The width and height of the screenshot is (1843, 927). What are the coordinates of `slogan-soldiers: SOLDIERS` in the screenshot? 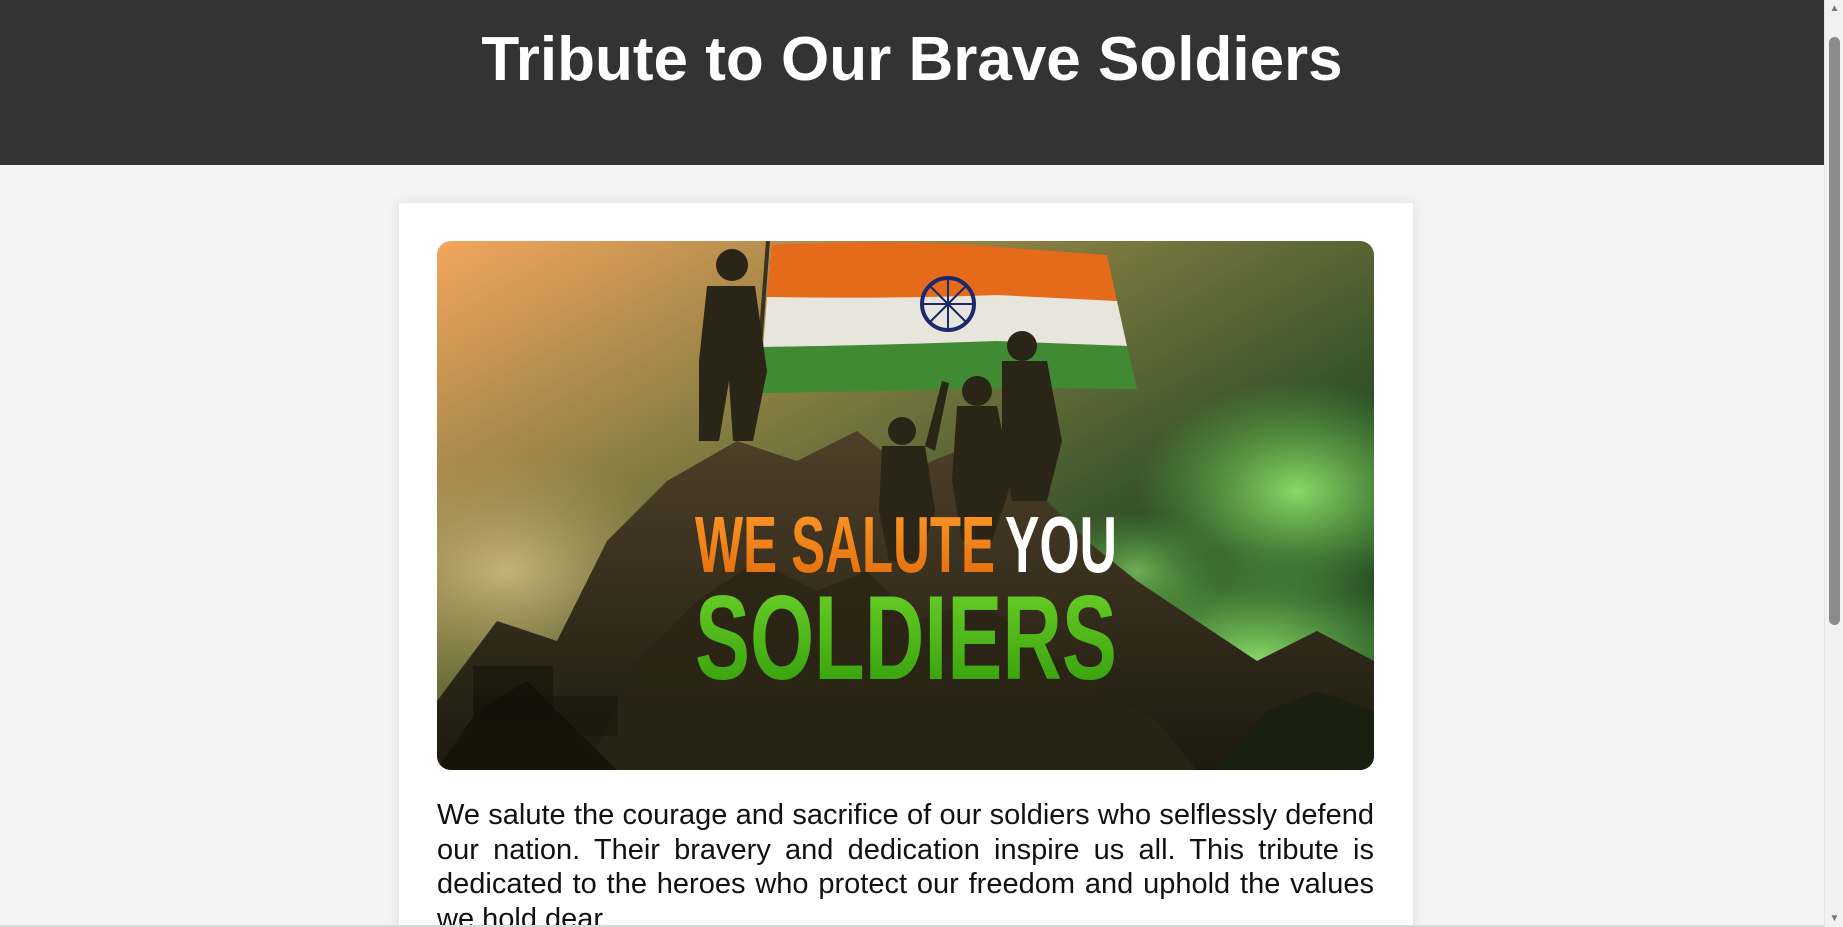 It's located at (906, 638).